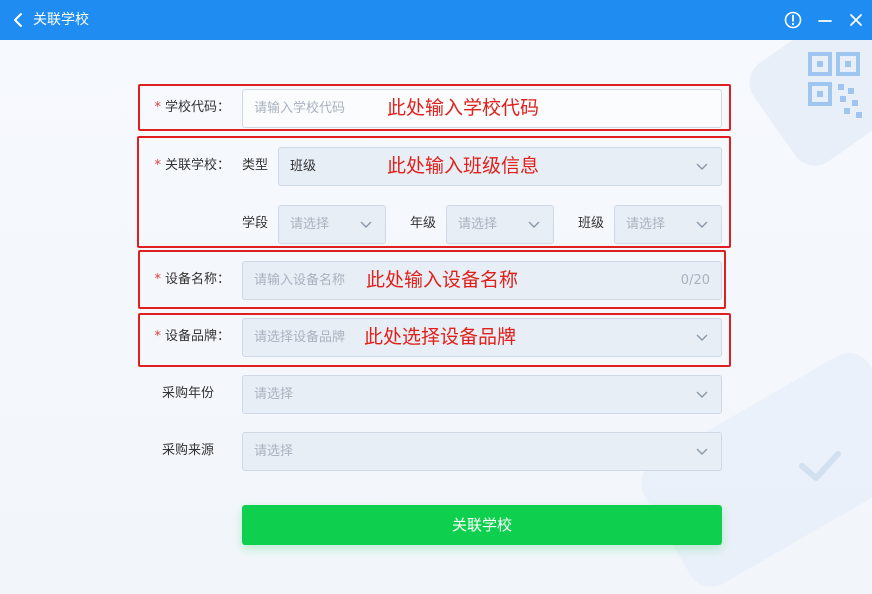 Image resolution: width=872 pixels, height=594 pixels. What do you see at coordinates (61, 20) in the screenshot?
I see `window-title: 关联学校` at bounding box center [61, 20].